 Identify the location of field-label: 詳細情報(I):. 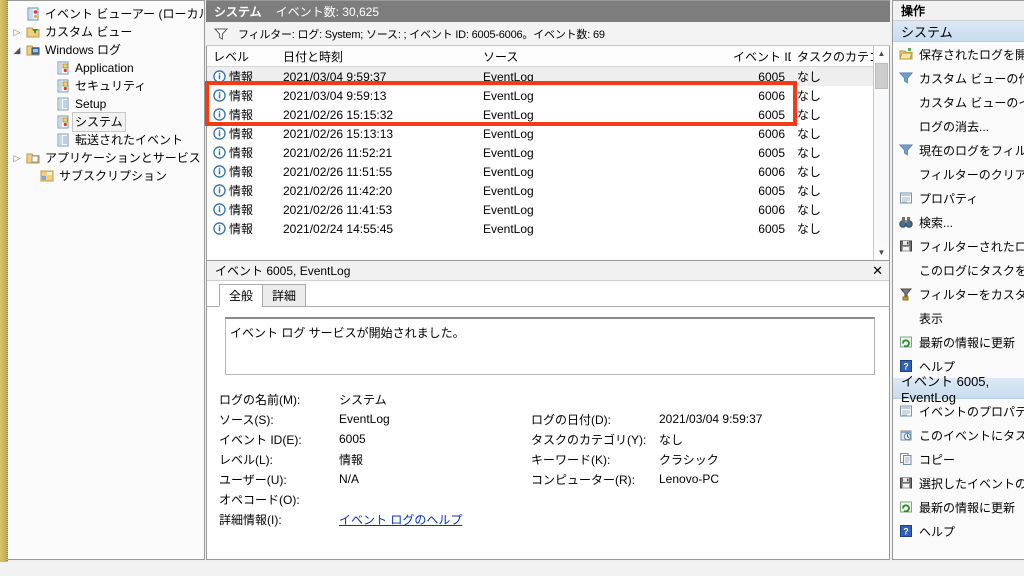
(250, 519).